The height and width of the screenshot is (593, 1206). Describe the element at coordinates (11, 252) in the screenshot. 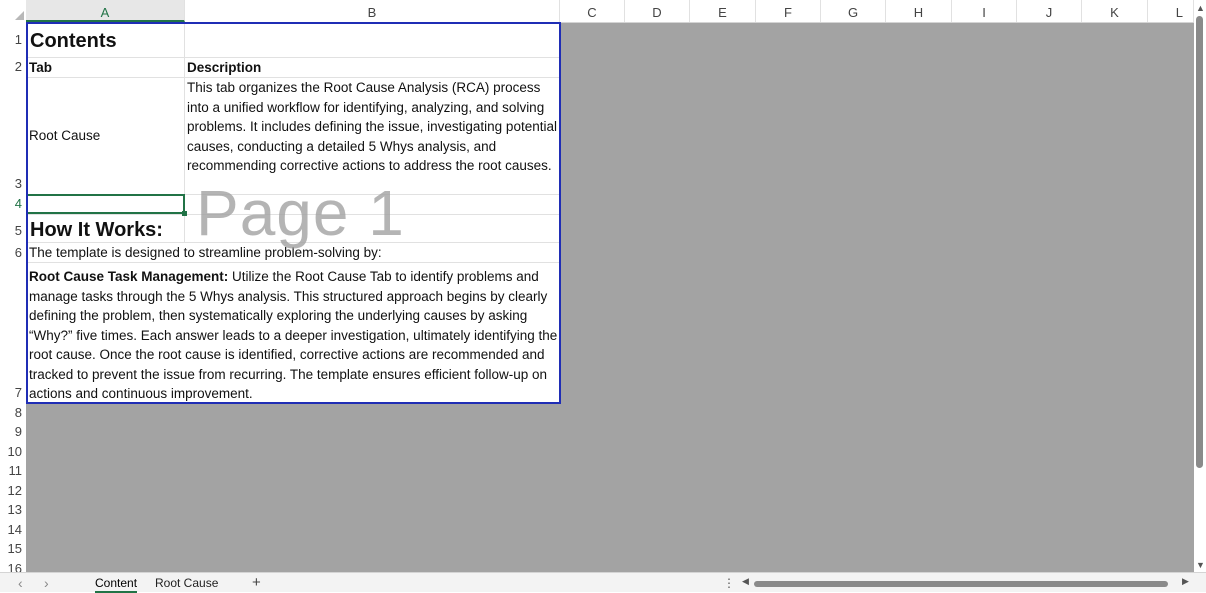

I see `row-header-6: 6` at that location.